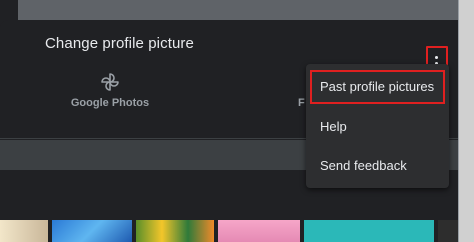  I want to click on menu-item-label: Send feedback, so click(363, 165).